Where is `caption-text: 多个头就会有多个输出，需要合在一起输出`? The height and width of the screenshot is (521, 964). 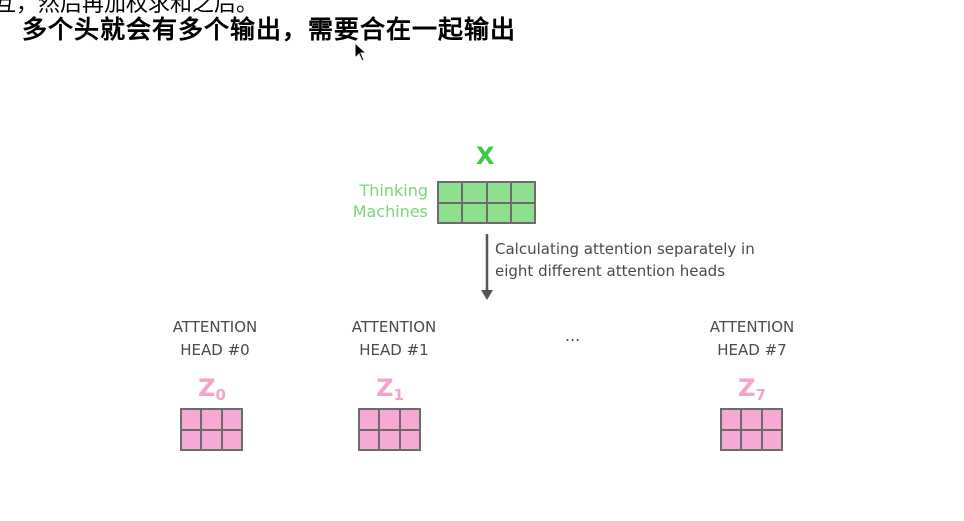
caption-text: 多个头就会有多个输出，需要合在一起输出 is located at coordinates (269, 29).